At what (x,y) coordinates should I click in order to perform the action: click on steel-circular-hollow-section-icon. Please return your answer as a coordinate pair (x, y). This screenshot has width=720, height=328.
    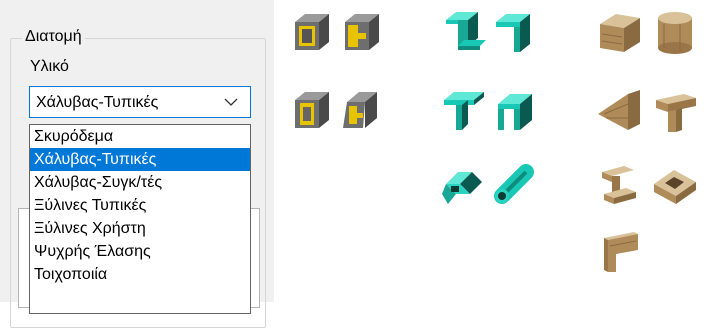
    Looking at the image, I should click on (513, 185).